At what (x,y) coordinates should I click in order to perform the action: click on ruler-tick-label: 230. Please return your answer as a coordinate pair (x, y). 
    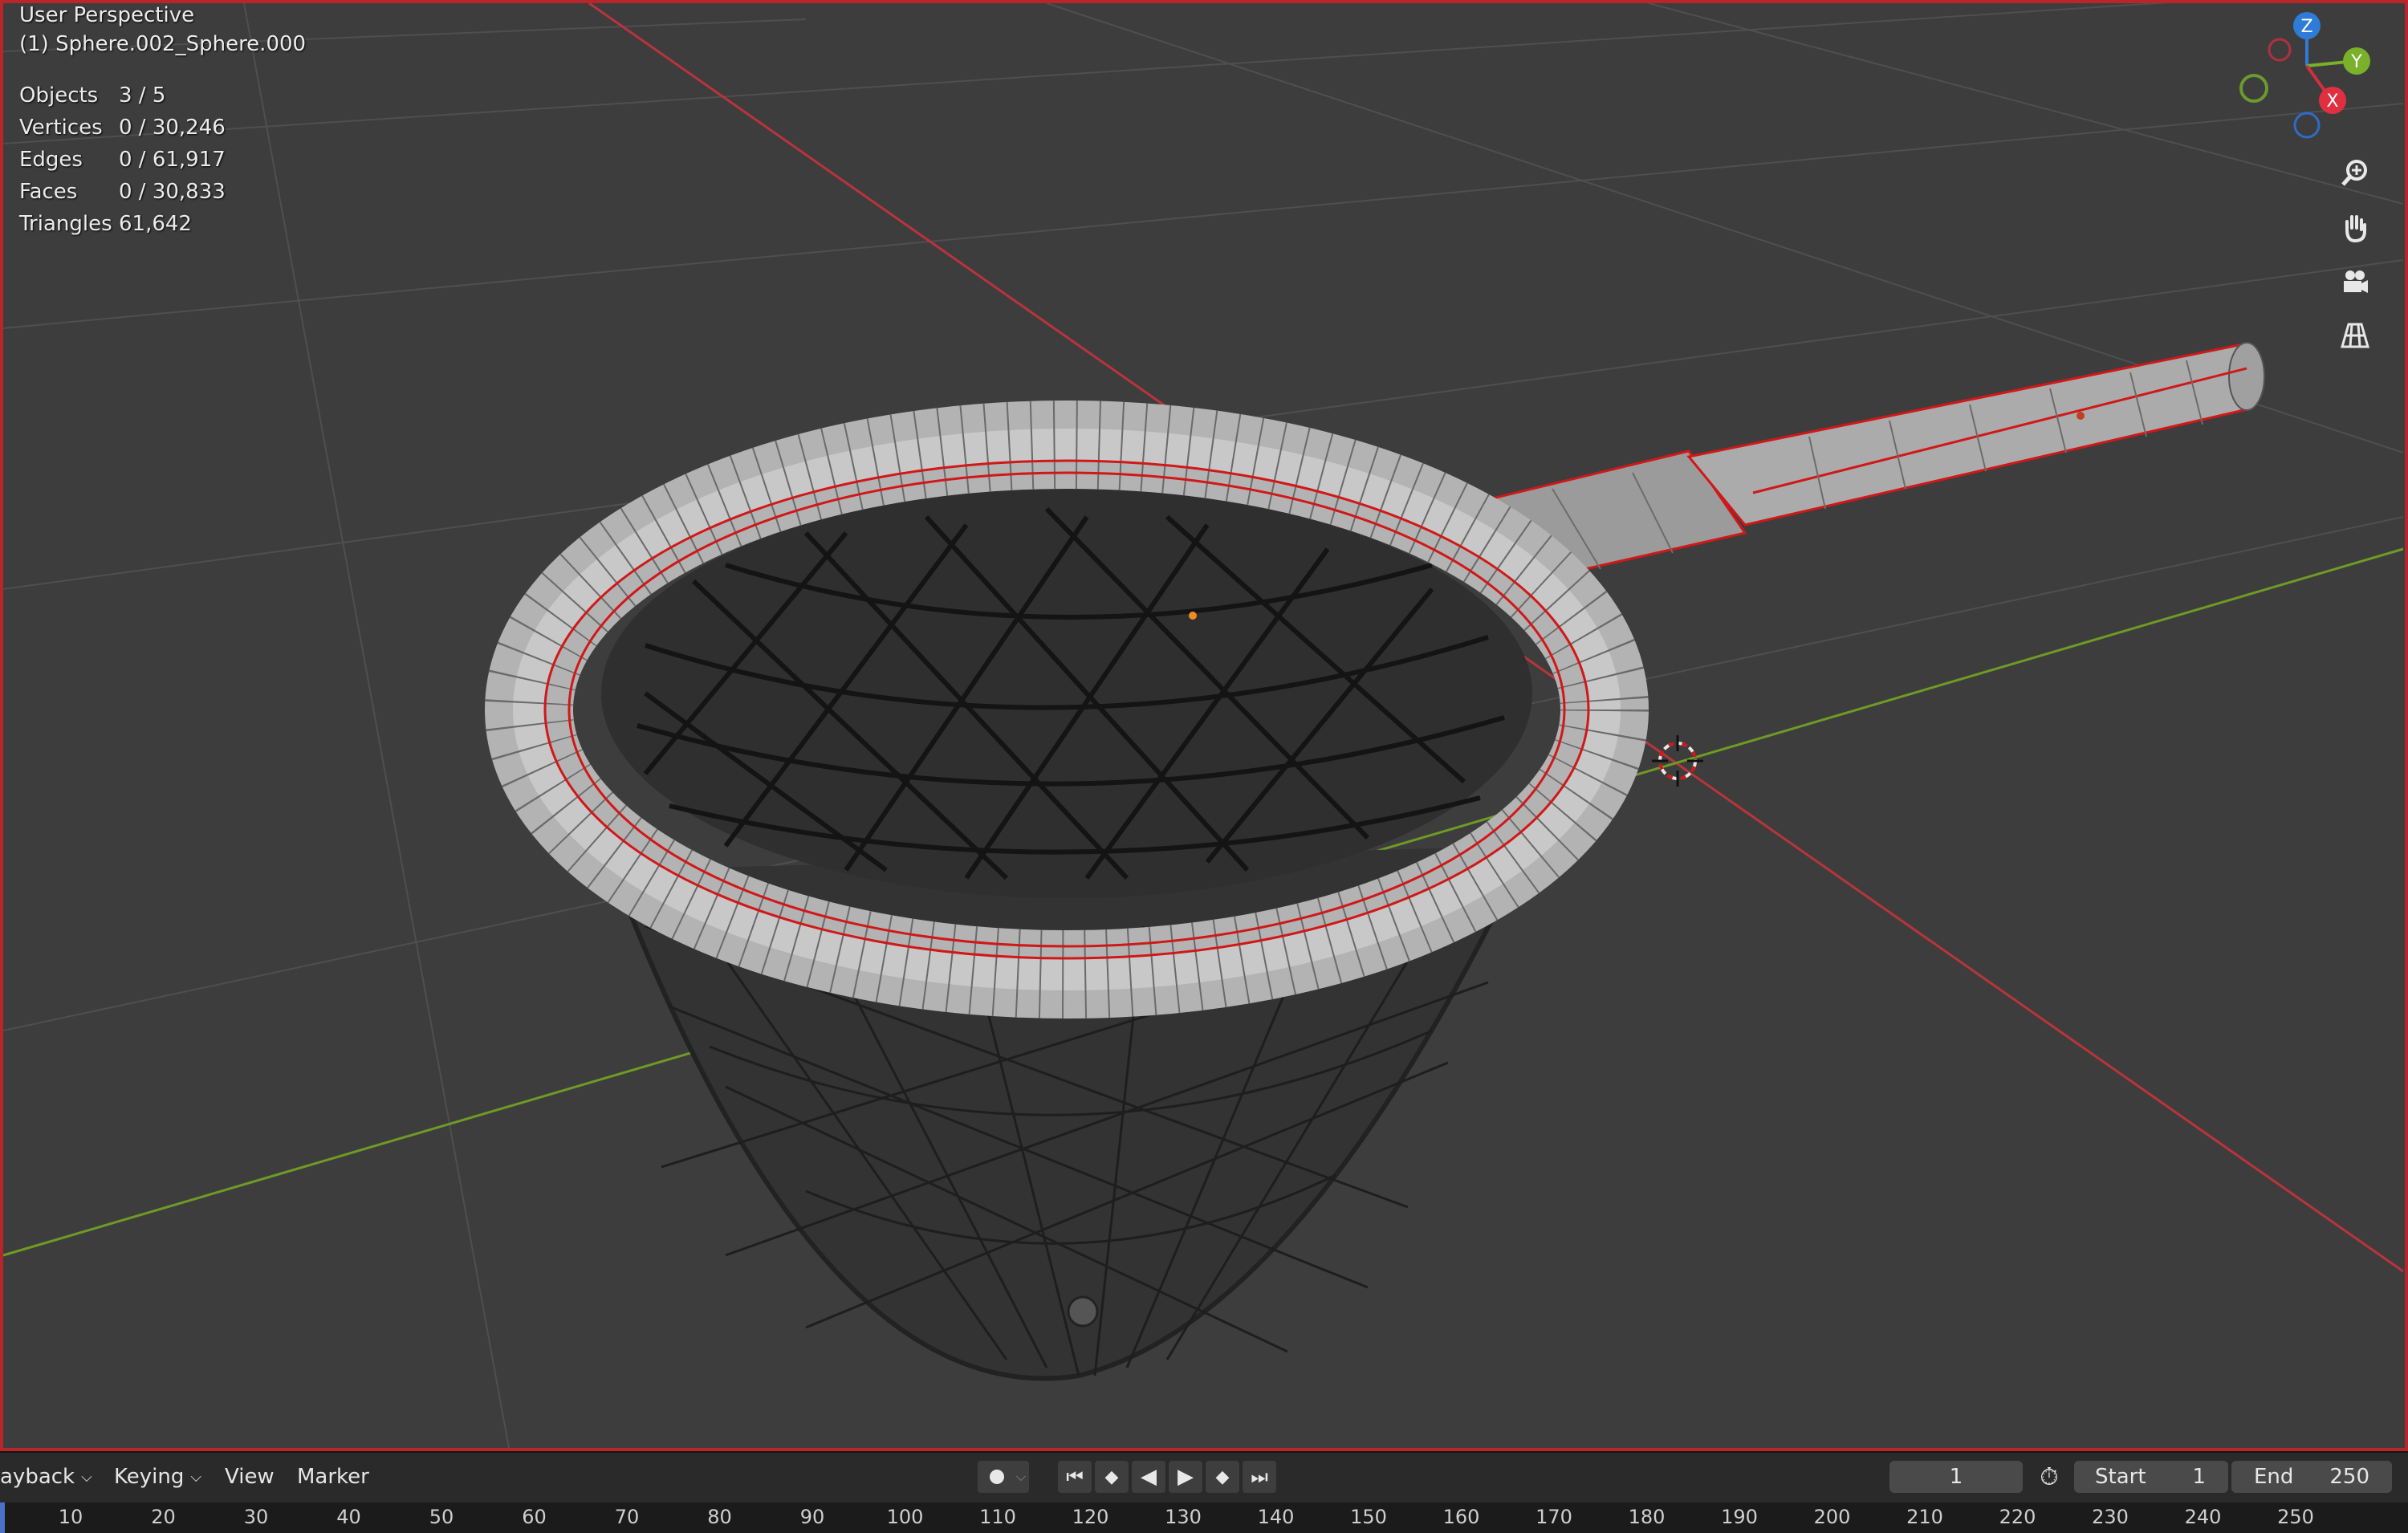
    Looking at the image, I should click on (2110, 1517).